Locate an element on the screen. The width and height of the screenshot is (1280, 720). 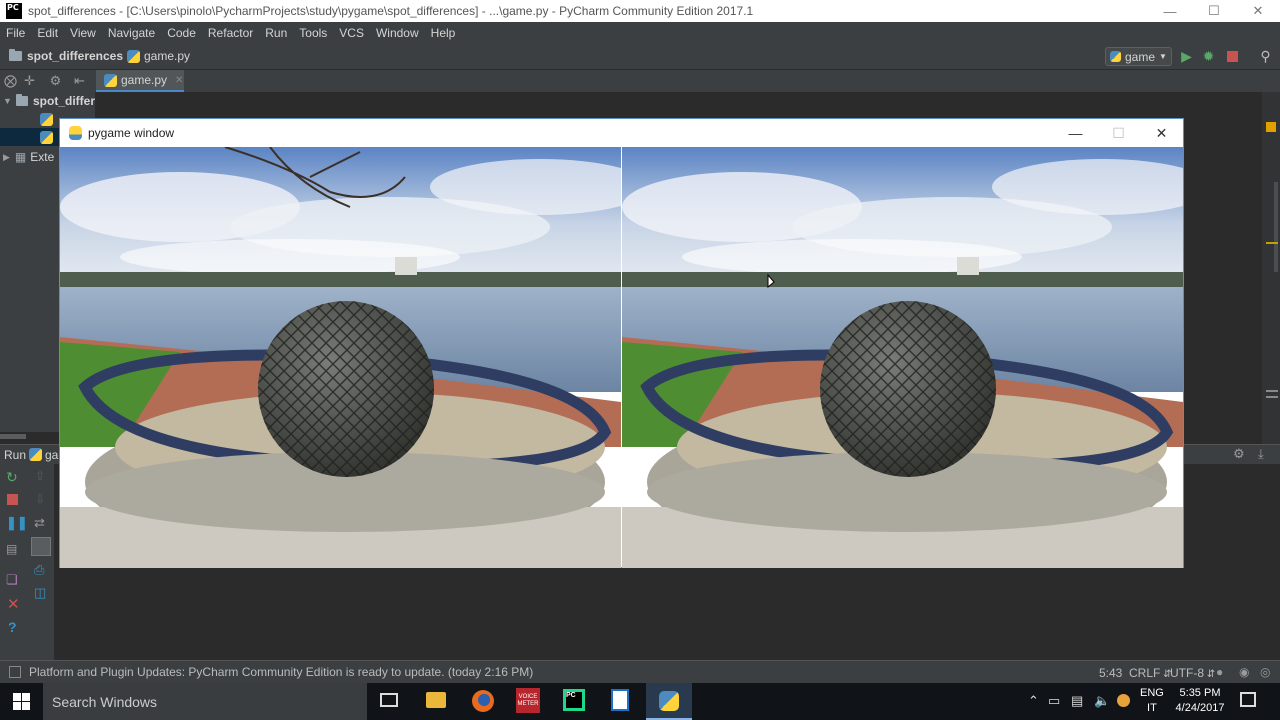
panel-scrollbar is located at coordinates (13, 436).